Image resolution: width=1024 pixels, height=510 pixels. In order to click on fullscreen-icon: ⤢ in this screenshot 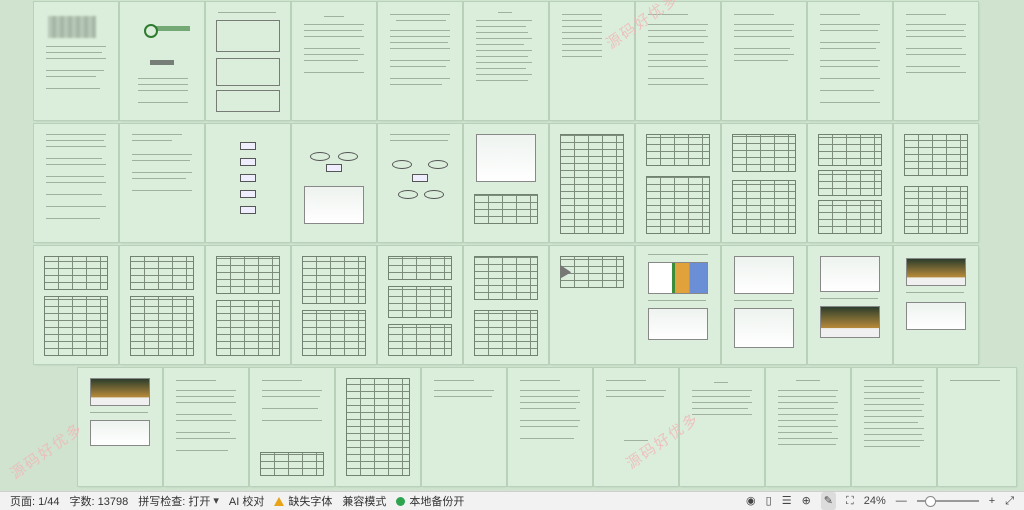, I will do `click(1009, 501)`.